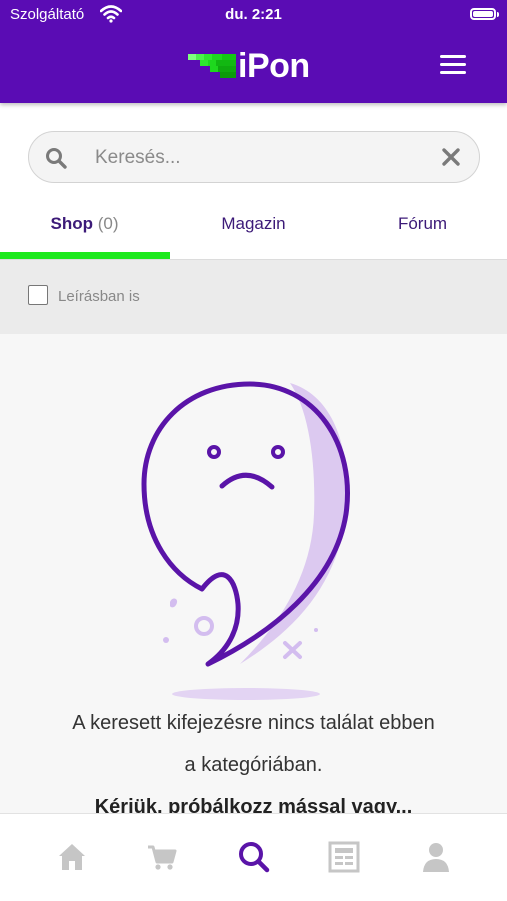  I want to click on clear-search-icon, so click(451, 157).